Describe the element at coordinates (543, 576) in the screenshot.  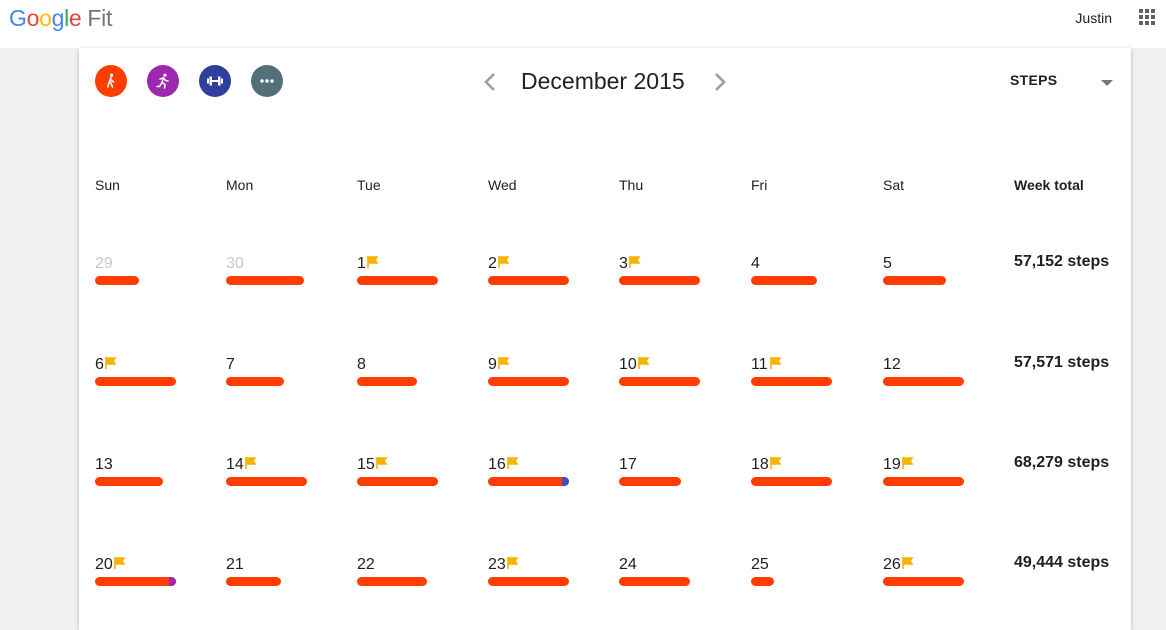
I see `calendar-day-cell: 23` at that location.